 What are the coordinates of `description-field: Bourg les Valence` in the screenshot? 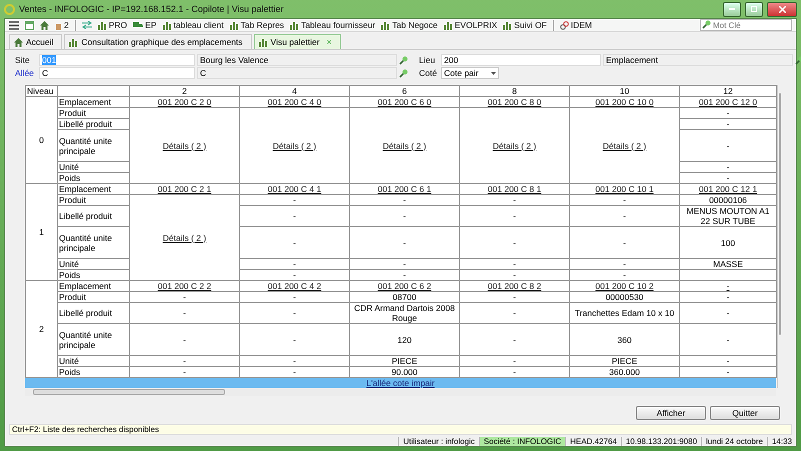 It's located at (297, 60).